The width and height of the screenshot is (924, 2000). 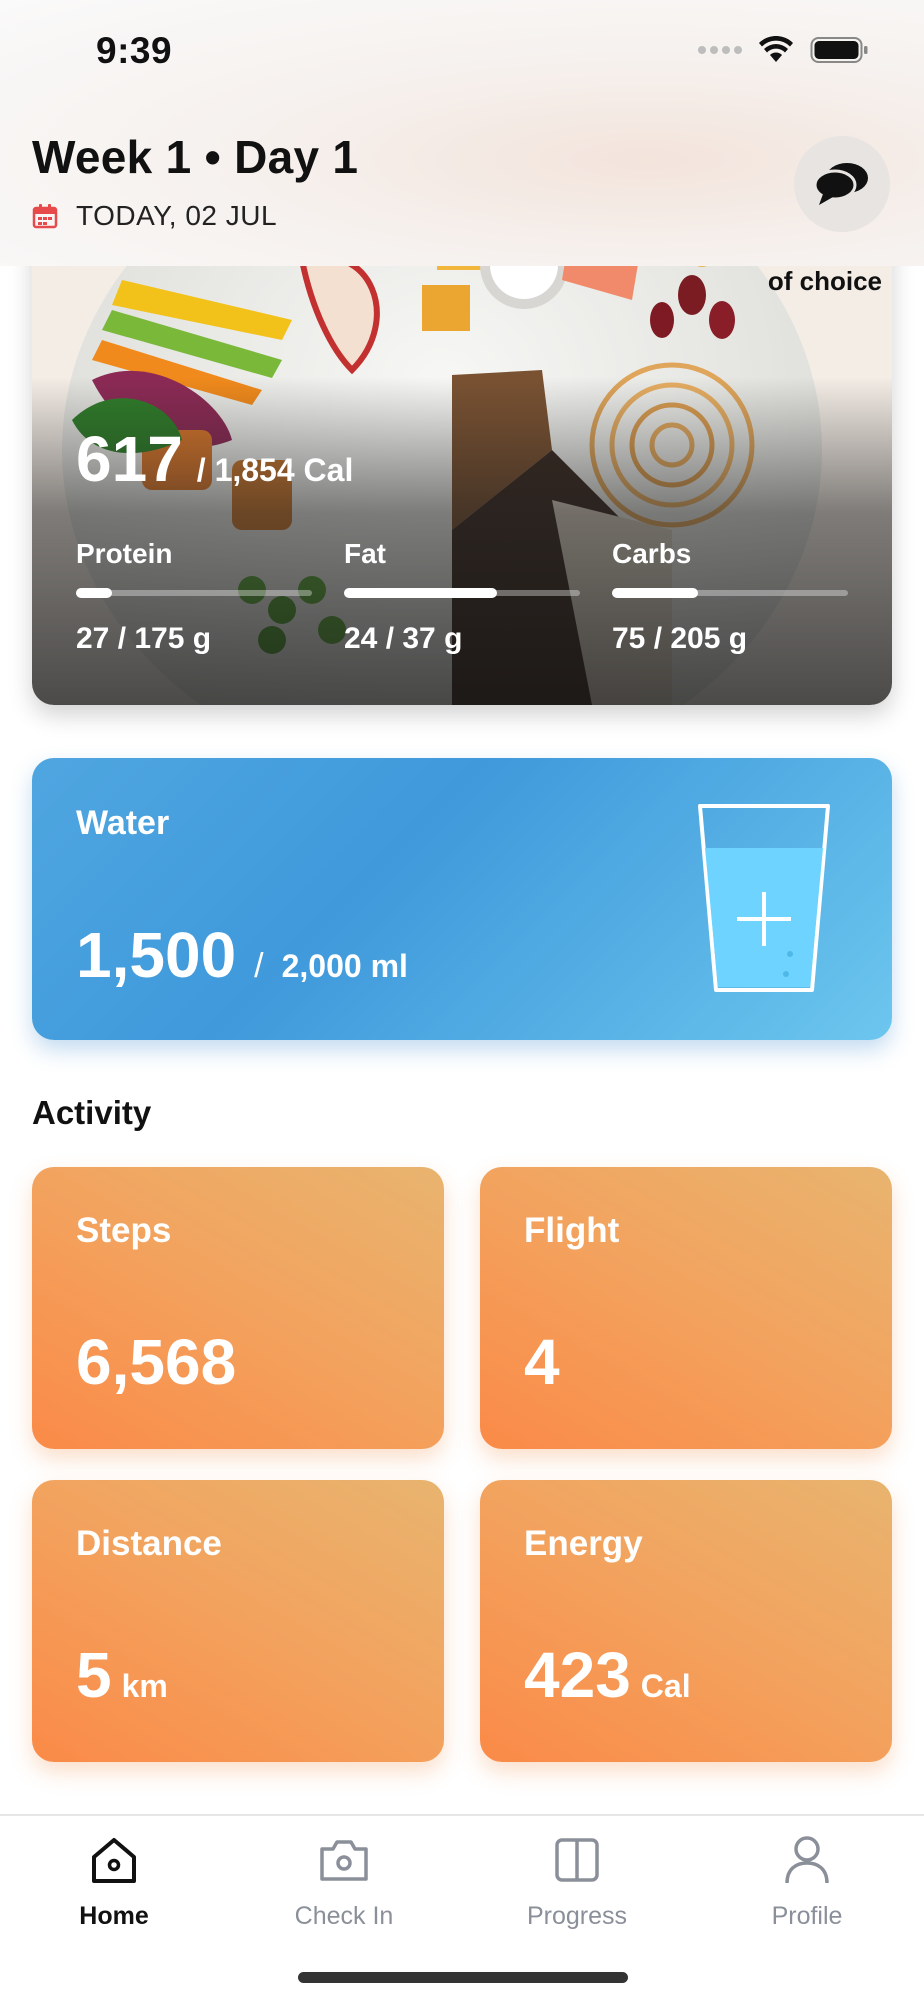 I want to click on activity-value-row: 5 km, so click(x=122, y=1675).